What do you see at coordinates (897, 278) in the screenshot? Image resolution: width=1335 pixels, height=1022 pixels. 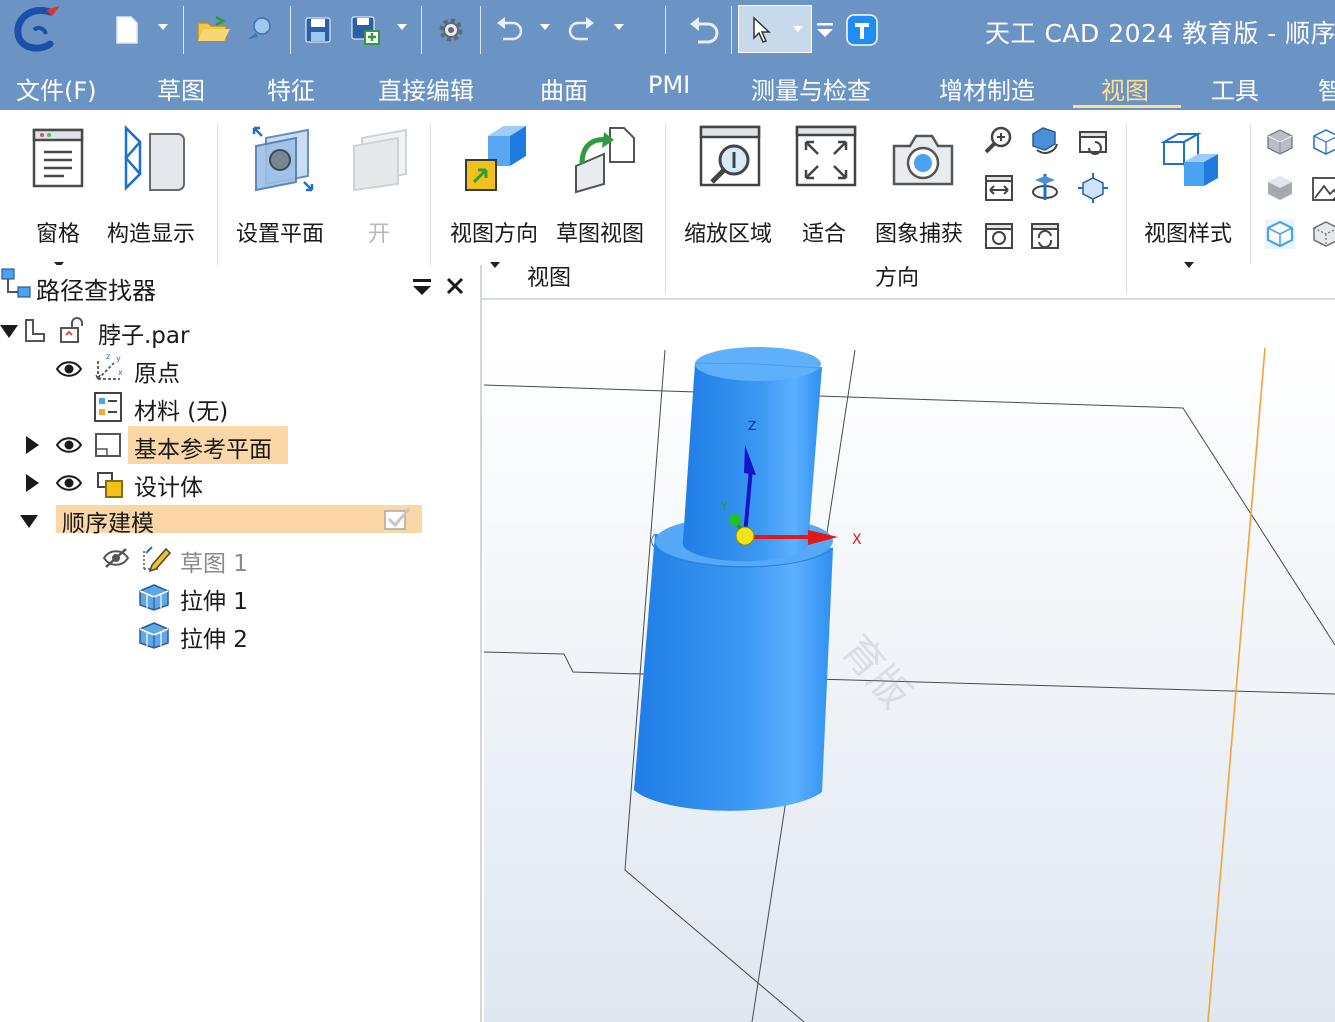 I see `orient-group-label: 方向` at bounding box center [897, 278].